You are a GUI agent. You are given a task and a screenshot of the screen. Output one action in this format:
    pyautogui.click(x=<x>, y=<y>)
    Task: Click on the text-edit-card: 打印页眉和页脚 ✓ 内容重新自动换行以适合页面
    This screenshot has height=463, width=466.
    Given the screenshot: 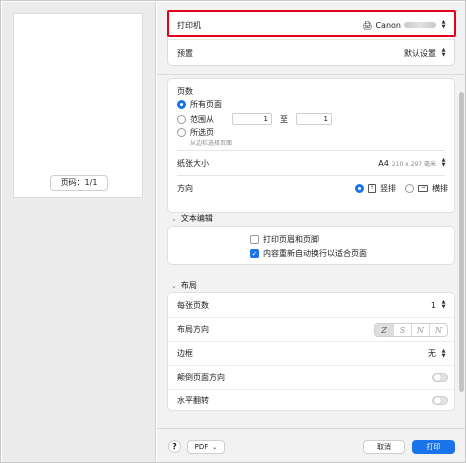 What is the action you would take?
    pyautogui.click(x=311, y=245)
    